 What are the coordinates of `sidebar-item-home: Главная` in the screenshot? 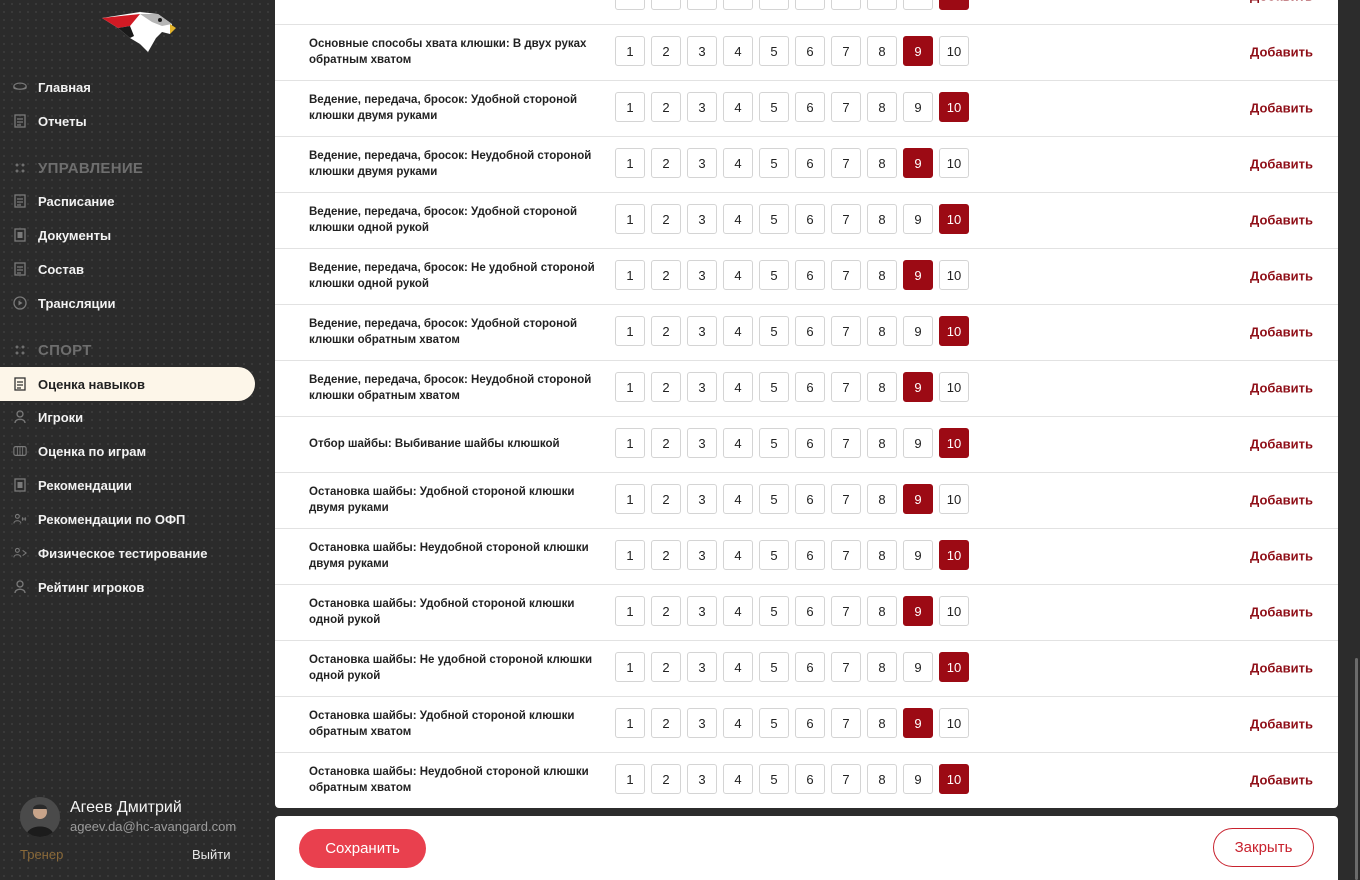 It's located at (127, 87).